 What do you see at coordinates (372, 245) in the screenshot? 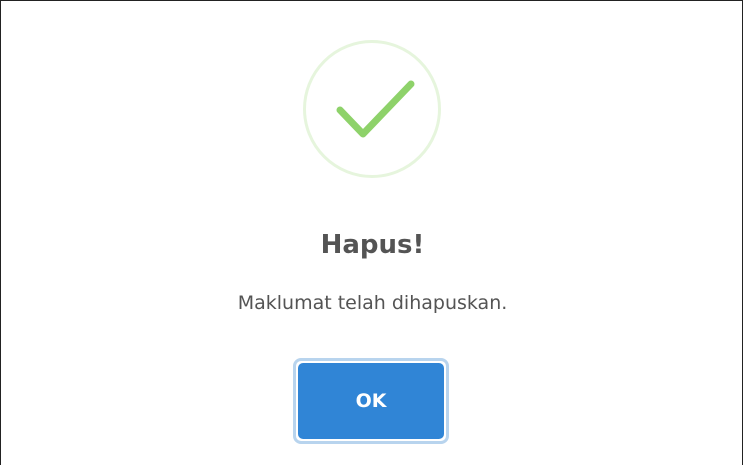
I see `dialog-title: Hapus!` at bounding box center [372, 245].